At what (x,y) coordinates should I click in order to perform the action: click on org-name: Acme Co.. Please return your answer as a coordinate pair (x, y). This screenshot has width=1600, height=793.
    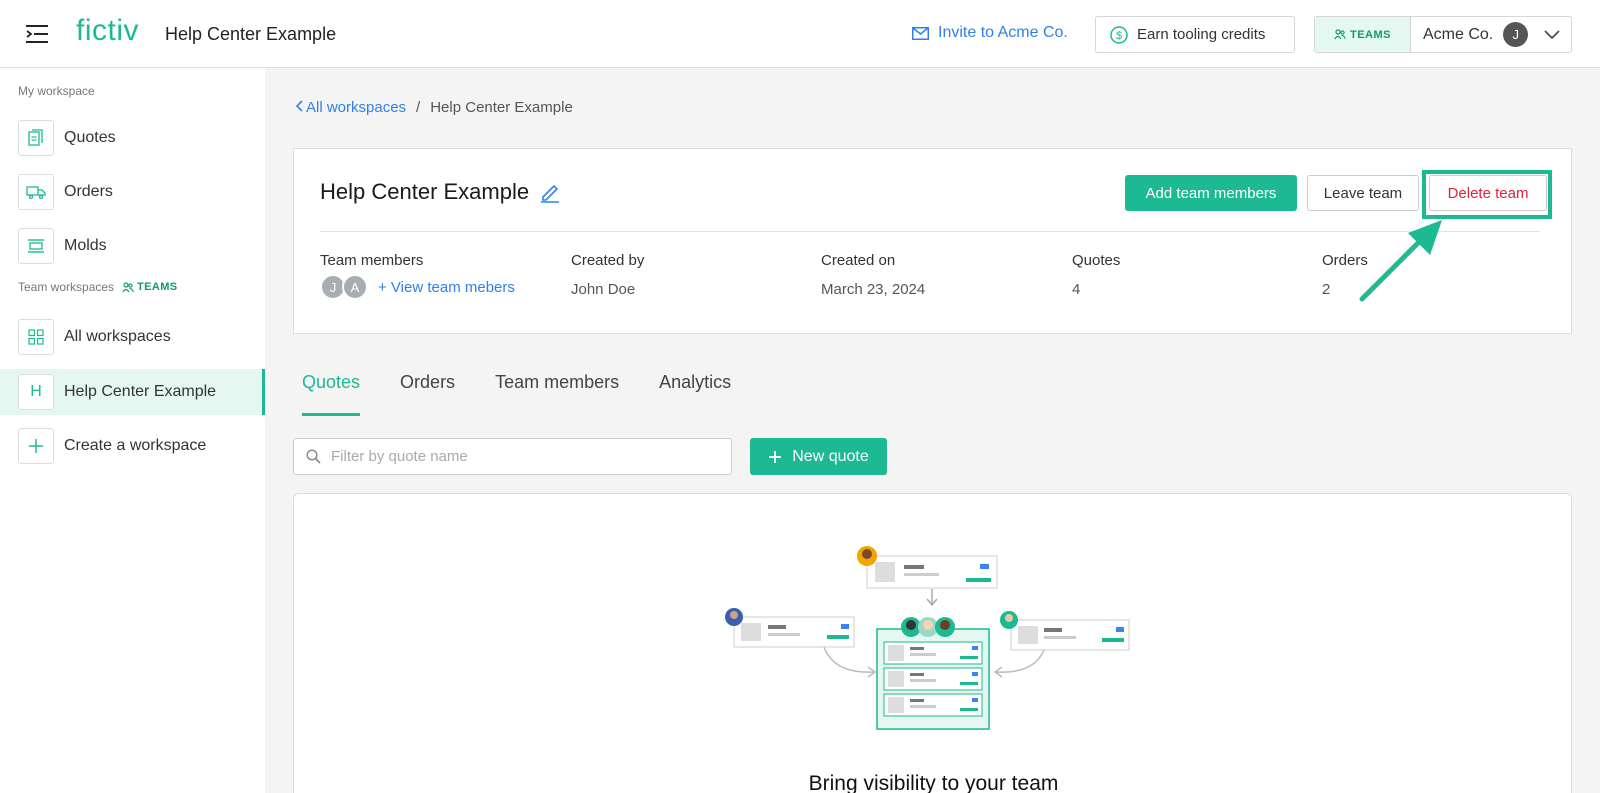
    Looking at the image, I should click on (1458, 34).